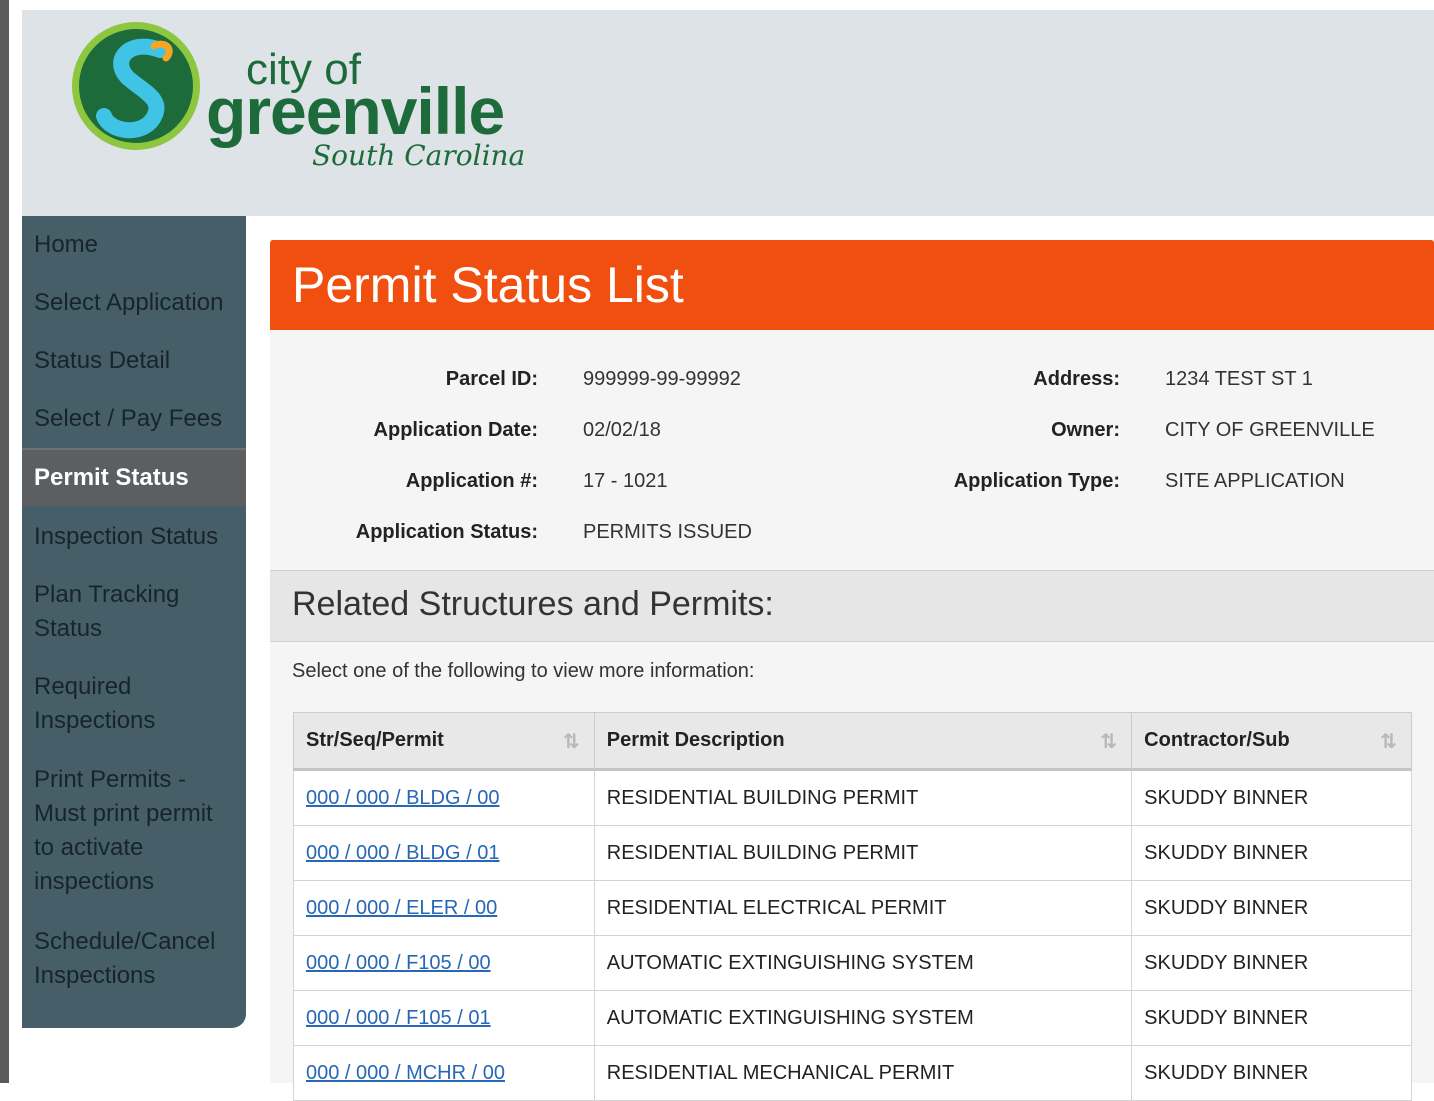 The width and height of the screenshot is (1434, 1101). I want to click on permit-link: 000 / 000 / ELER / 00, so click(401, 908).